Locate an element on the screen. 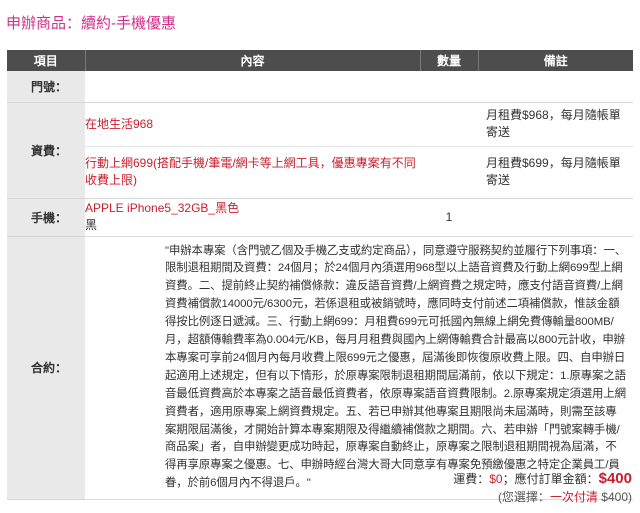  tariff-plan-2: 行動上網699(搭配手機/筆電/網卡等上網工具，優惠專案有不同 收費上限) is located at coordinates (250, 171).